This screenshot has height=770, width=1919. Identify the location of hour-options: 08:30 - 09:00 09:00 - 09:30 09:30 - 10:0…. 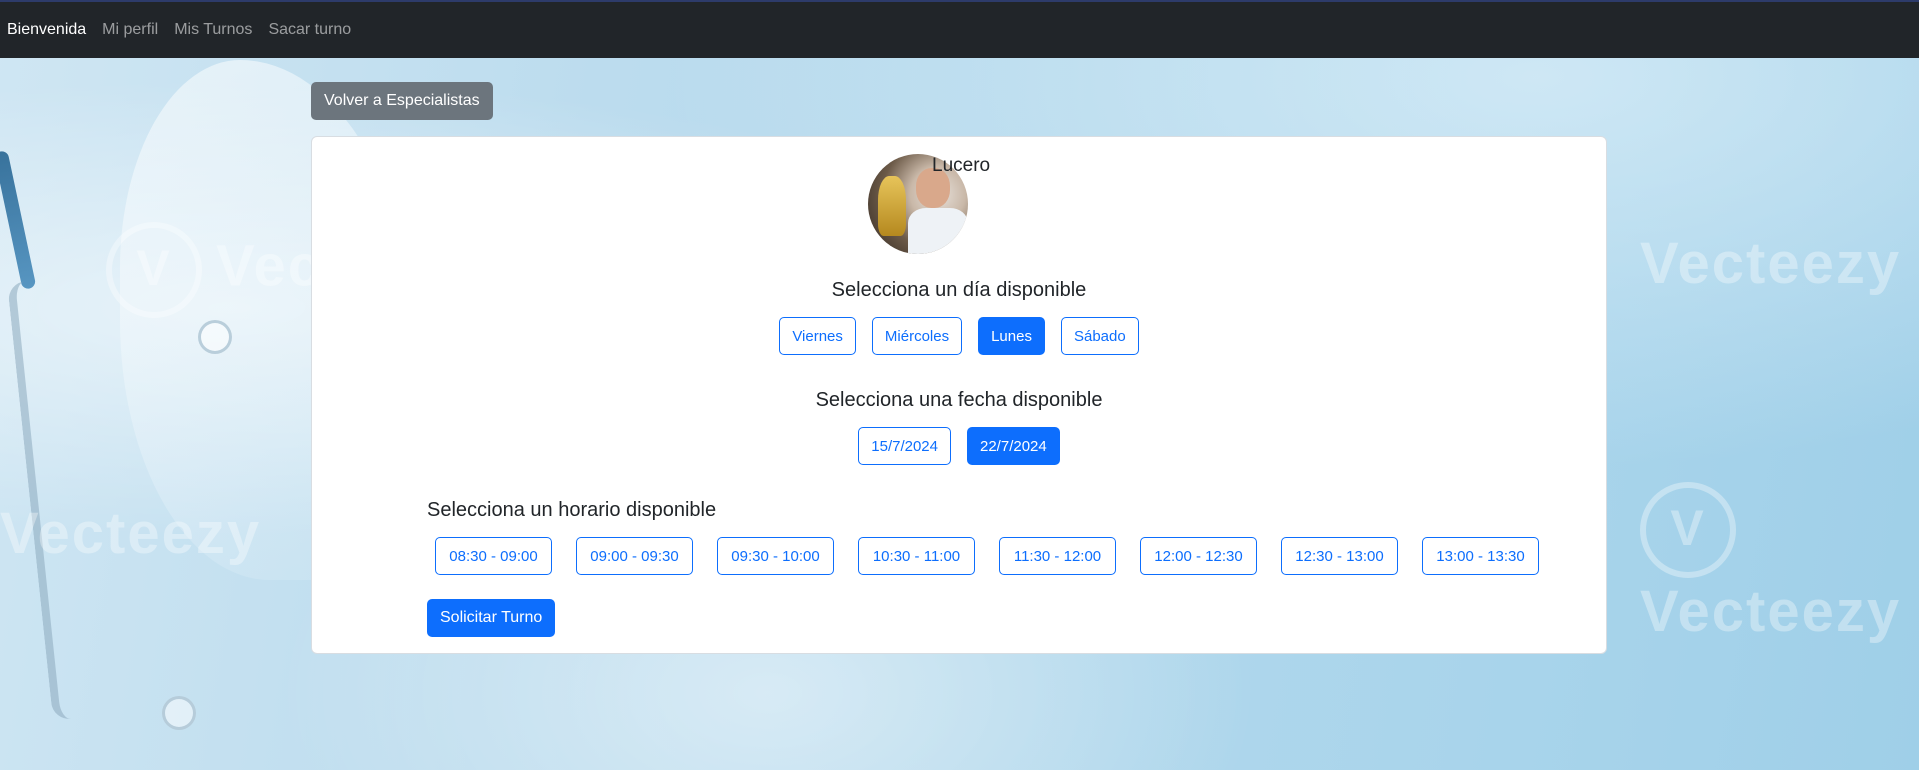
(991, 556).